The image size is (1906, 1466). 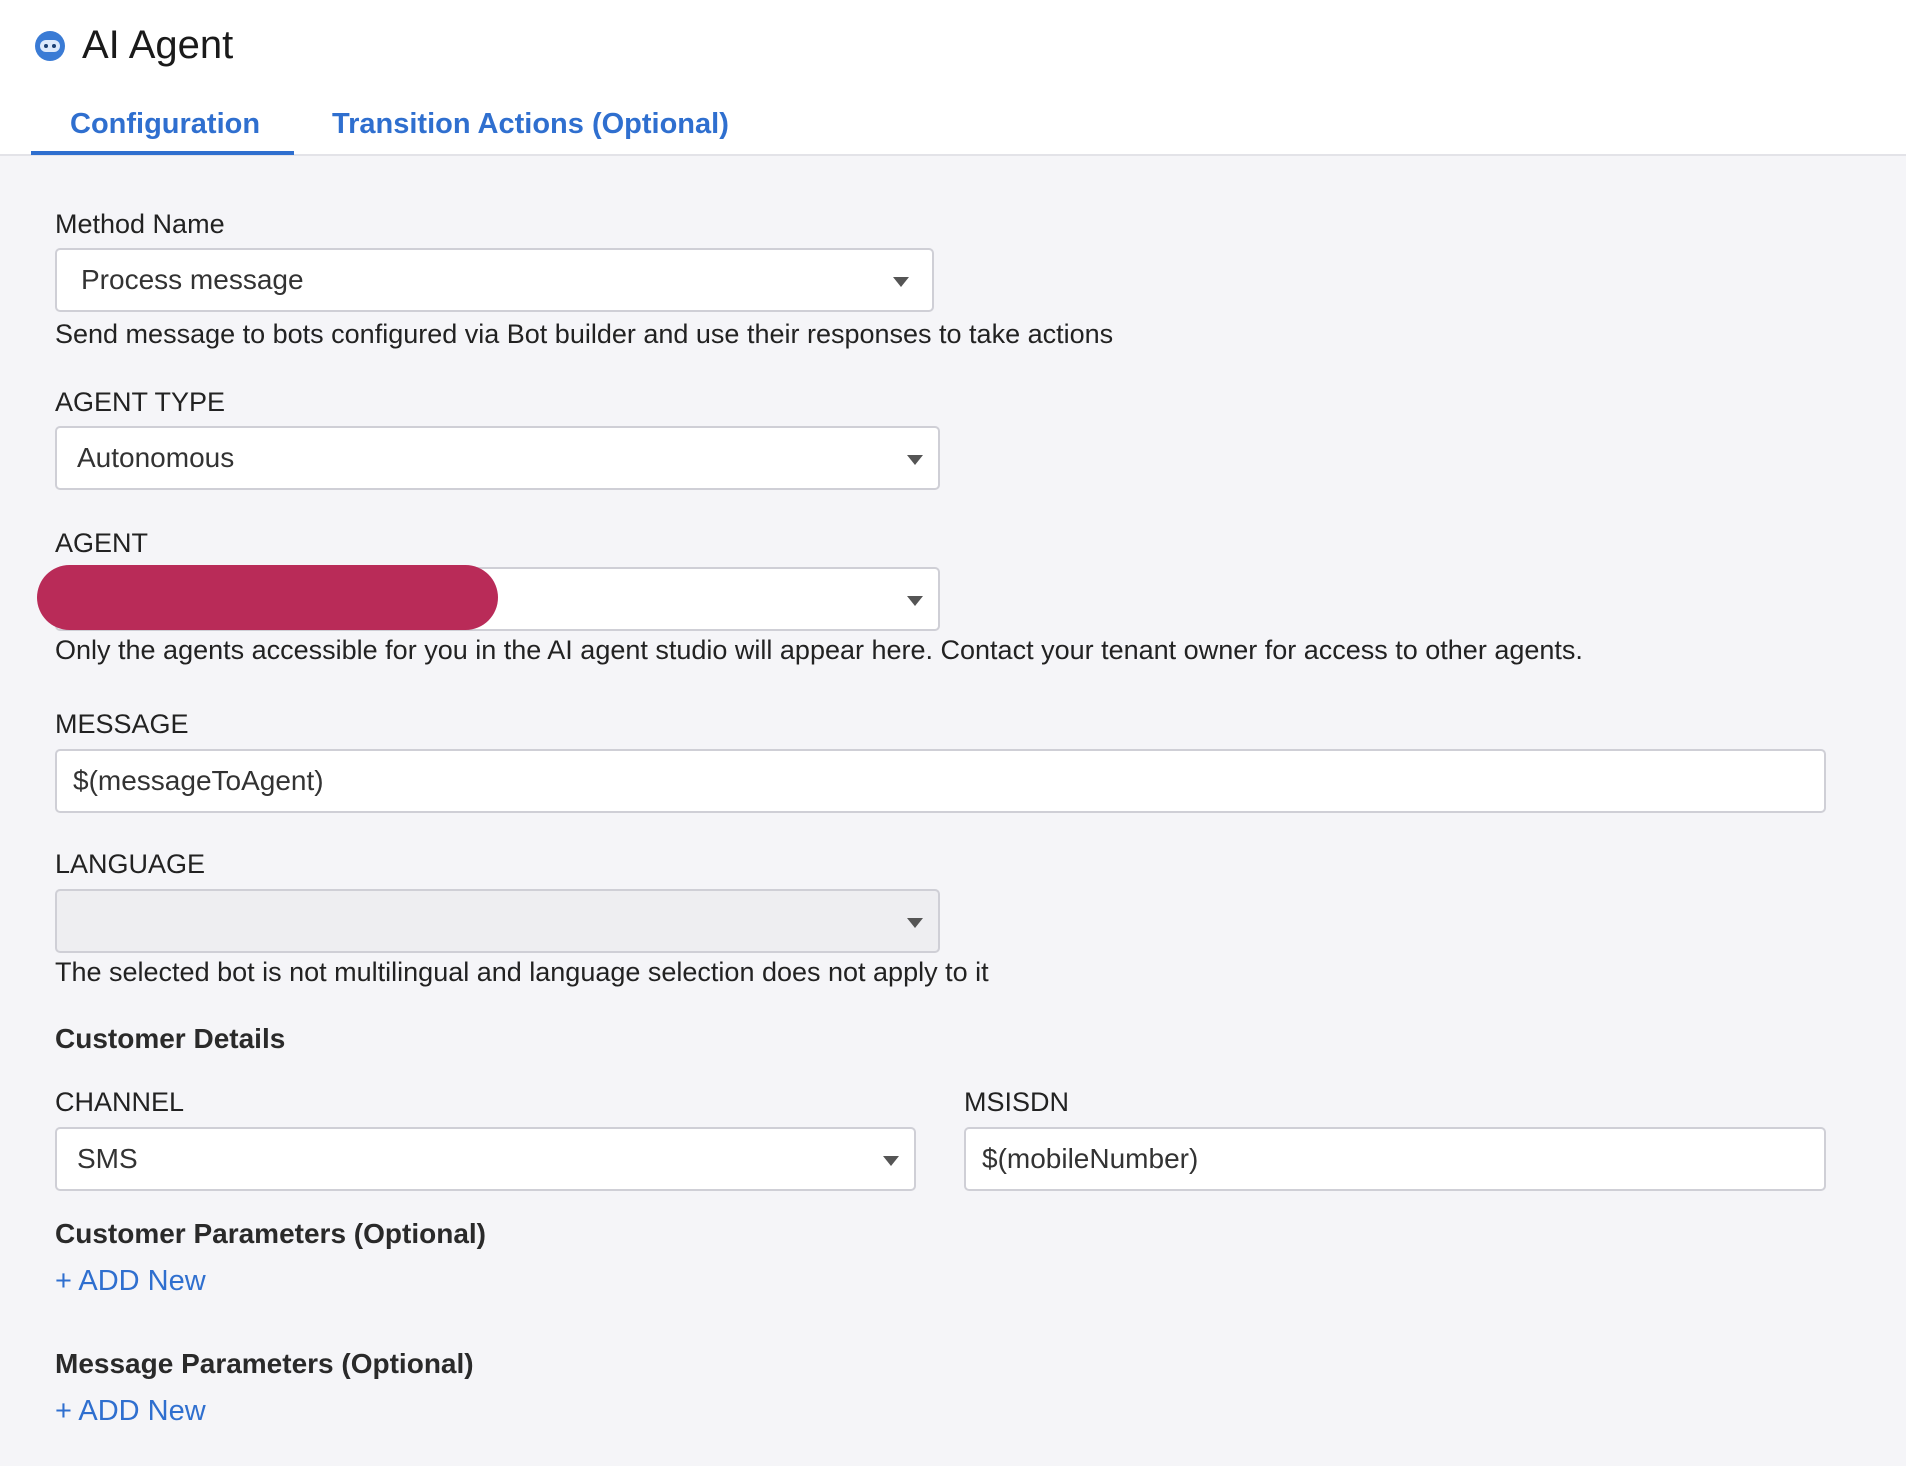 What do you see at coordinates (130, 864) in the screenshot?
I see `language-label: LANGUAGE` at bounding box center [130, 864].